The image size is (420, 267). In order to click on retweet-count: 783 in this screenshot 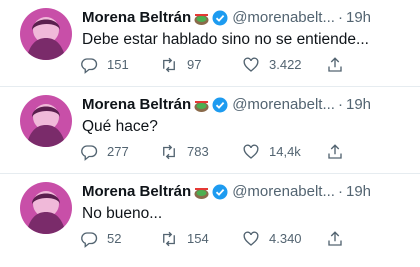, I will do `click(198, 151)`.